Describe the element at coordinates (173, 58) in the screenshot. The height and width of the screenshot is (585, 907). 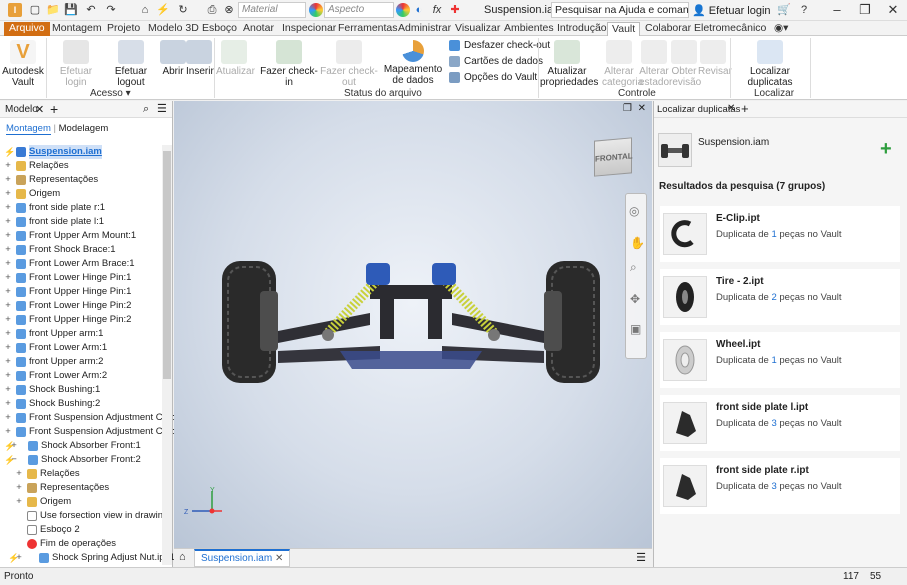
I see `abrir-button: Abrir` at that location.